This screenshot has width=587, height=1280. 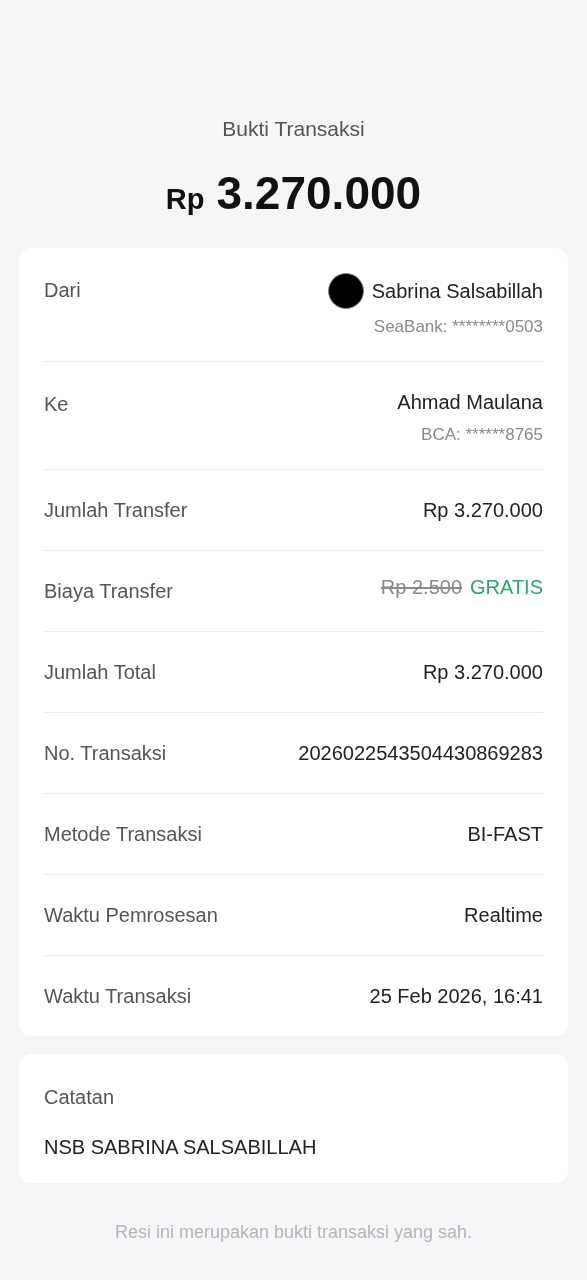 What do you see at coordinates (420, 753) in the screenshot?
I see `detail-value: 2026022543504430869283` at bounding box center [420, 753].